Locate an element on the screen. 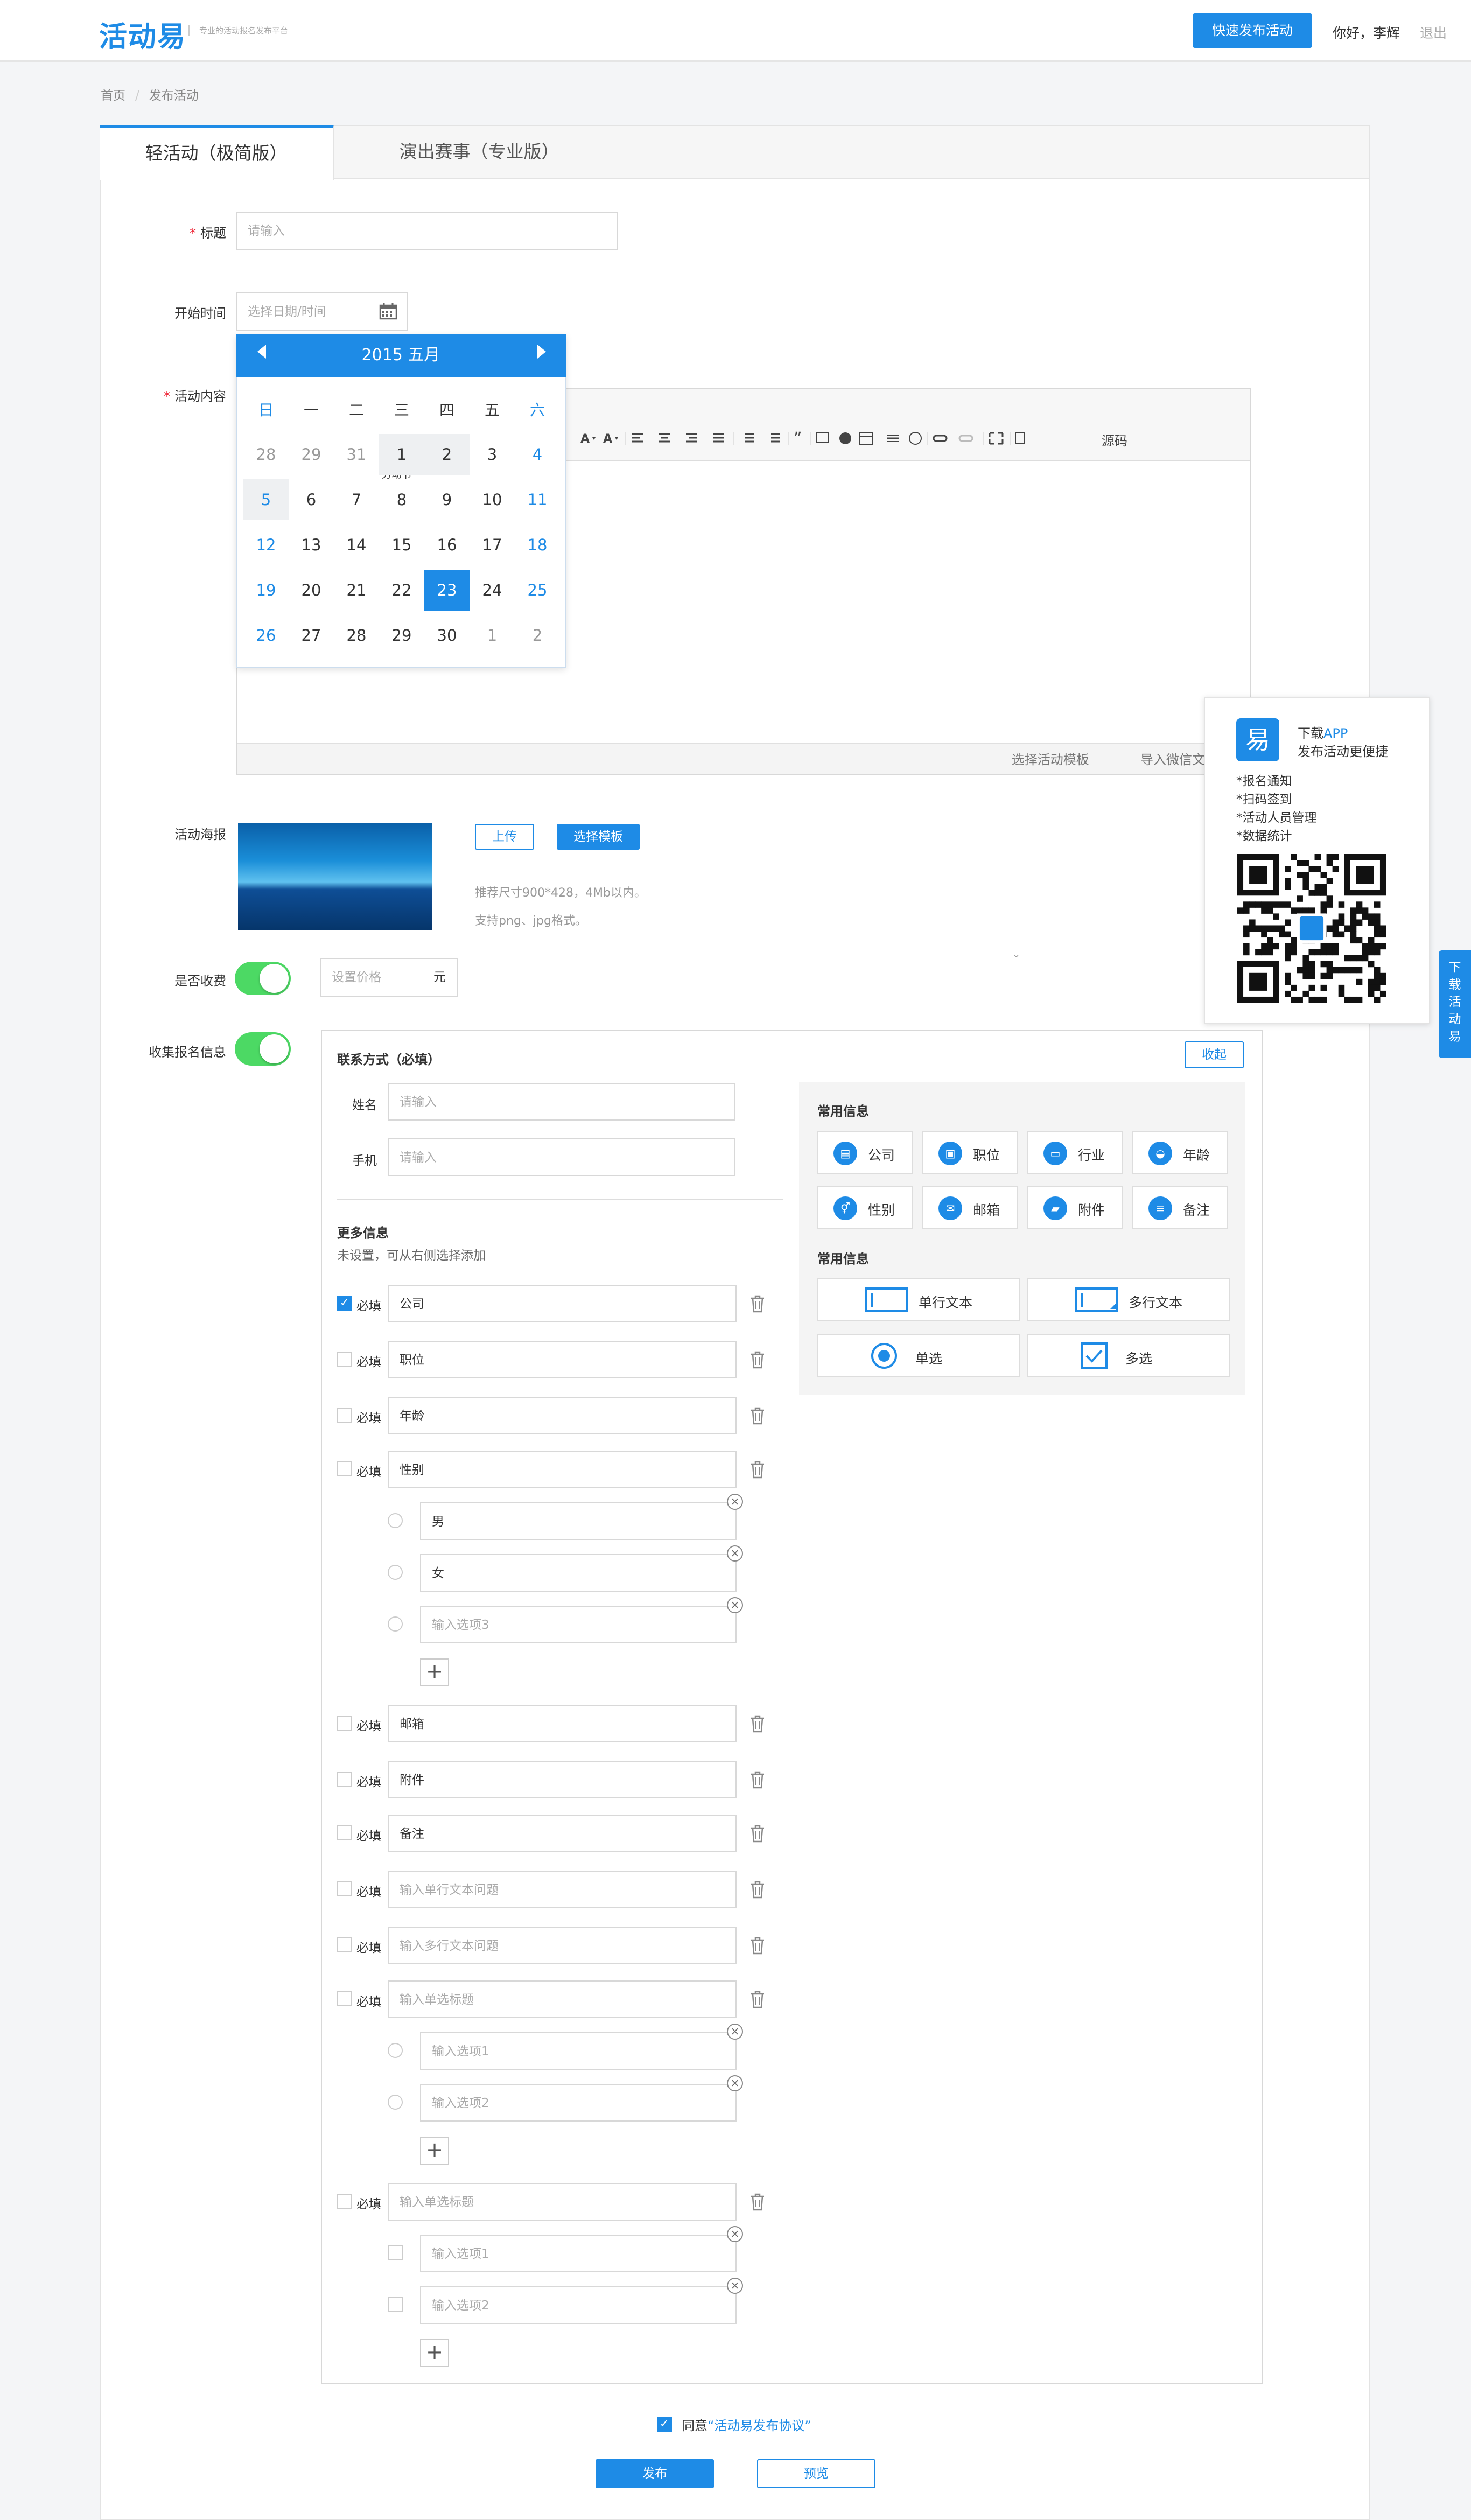  title-input: 请输入 is located at coordinates (427, 231).